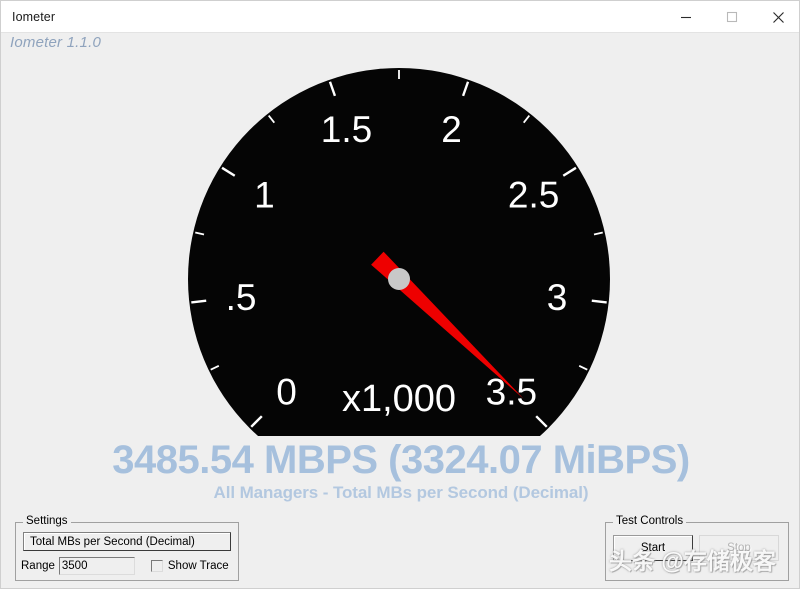  I want to click on window-title: Iometer, so click(34, 16).